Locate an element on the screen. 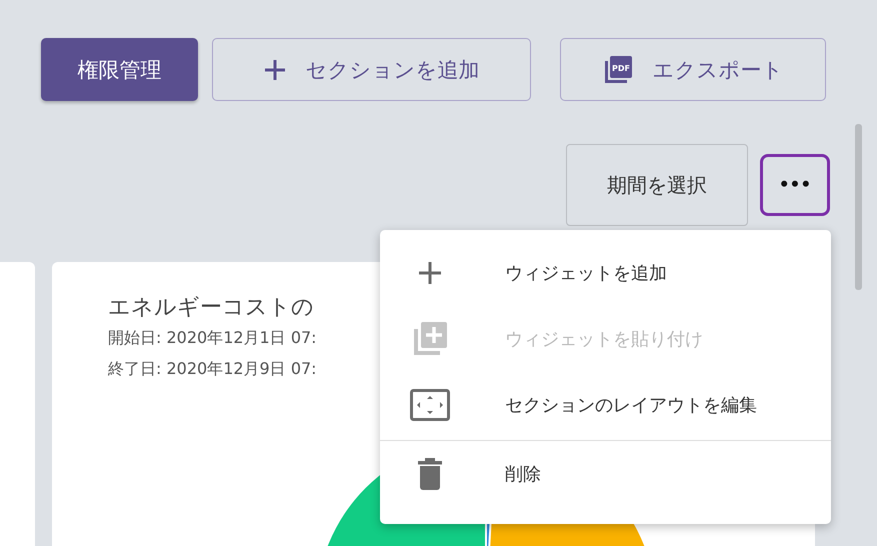 This screenshot has width=877, height=546. period-select-button: 期間を選択 is located at coordinates (657, 185).